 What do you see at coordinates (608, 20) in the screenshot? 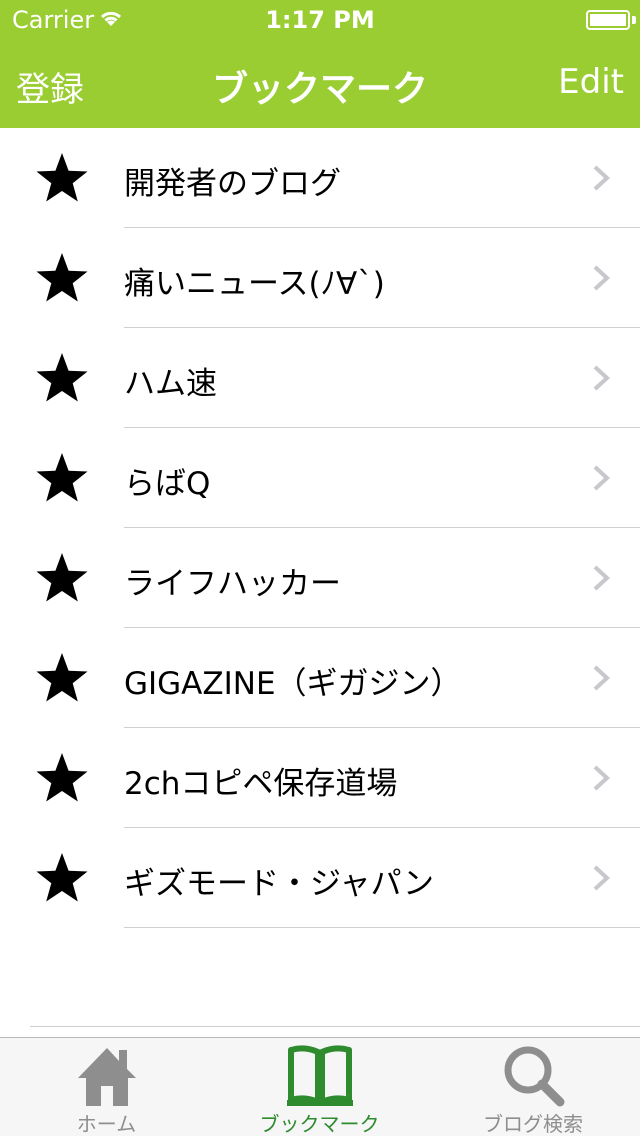
I see `battery-icon` at bounding box center [608, 20].